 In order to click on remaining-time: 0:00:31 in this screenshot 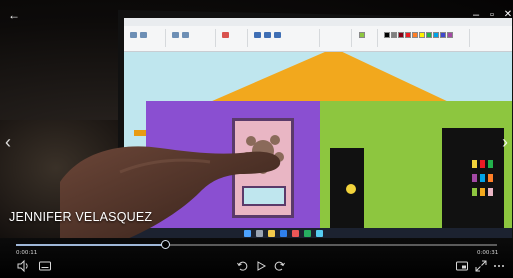, I will do `click(488, 253)`.